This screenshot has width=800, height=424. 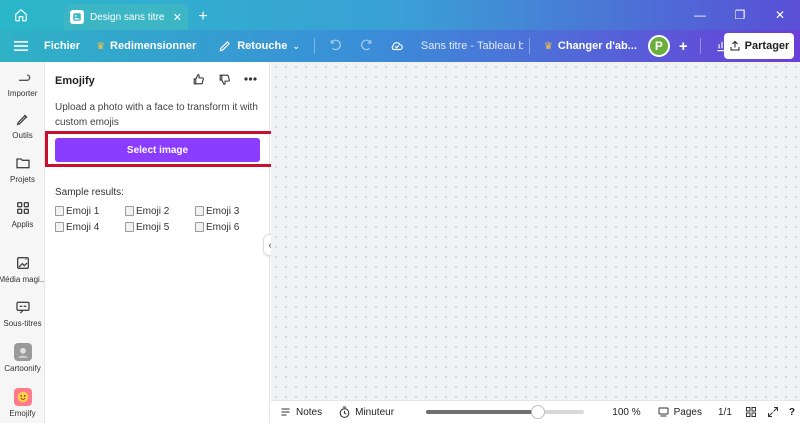 I want to click on pages-label: Pages, so click(x=687, y=412).